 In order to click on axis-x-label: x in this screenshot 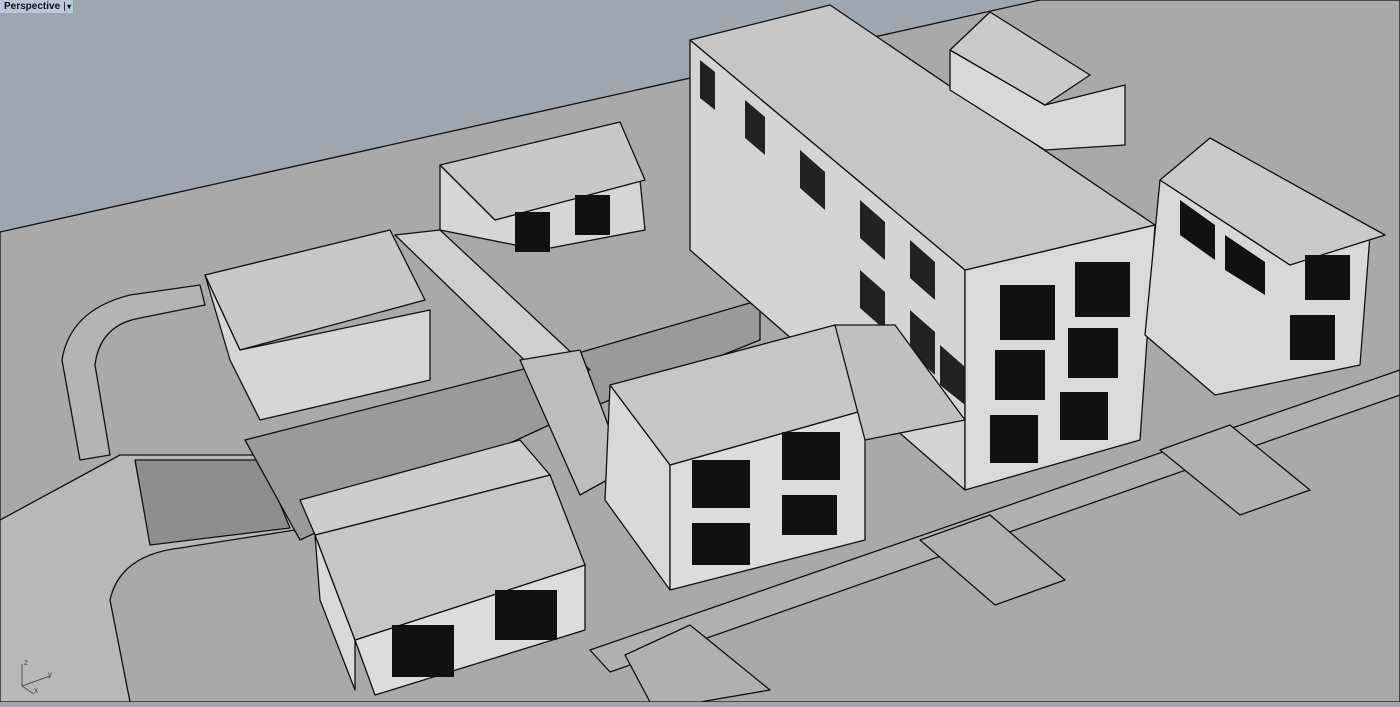, I will do `click(36, 690)`.